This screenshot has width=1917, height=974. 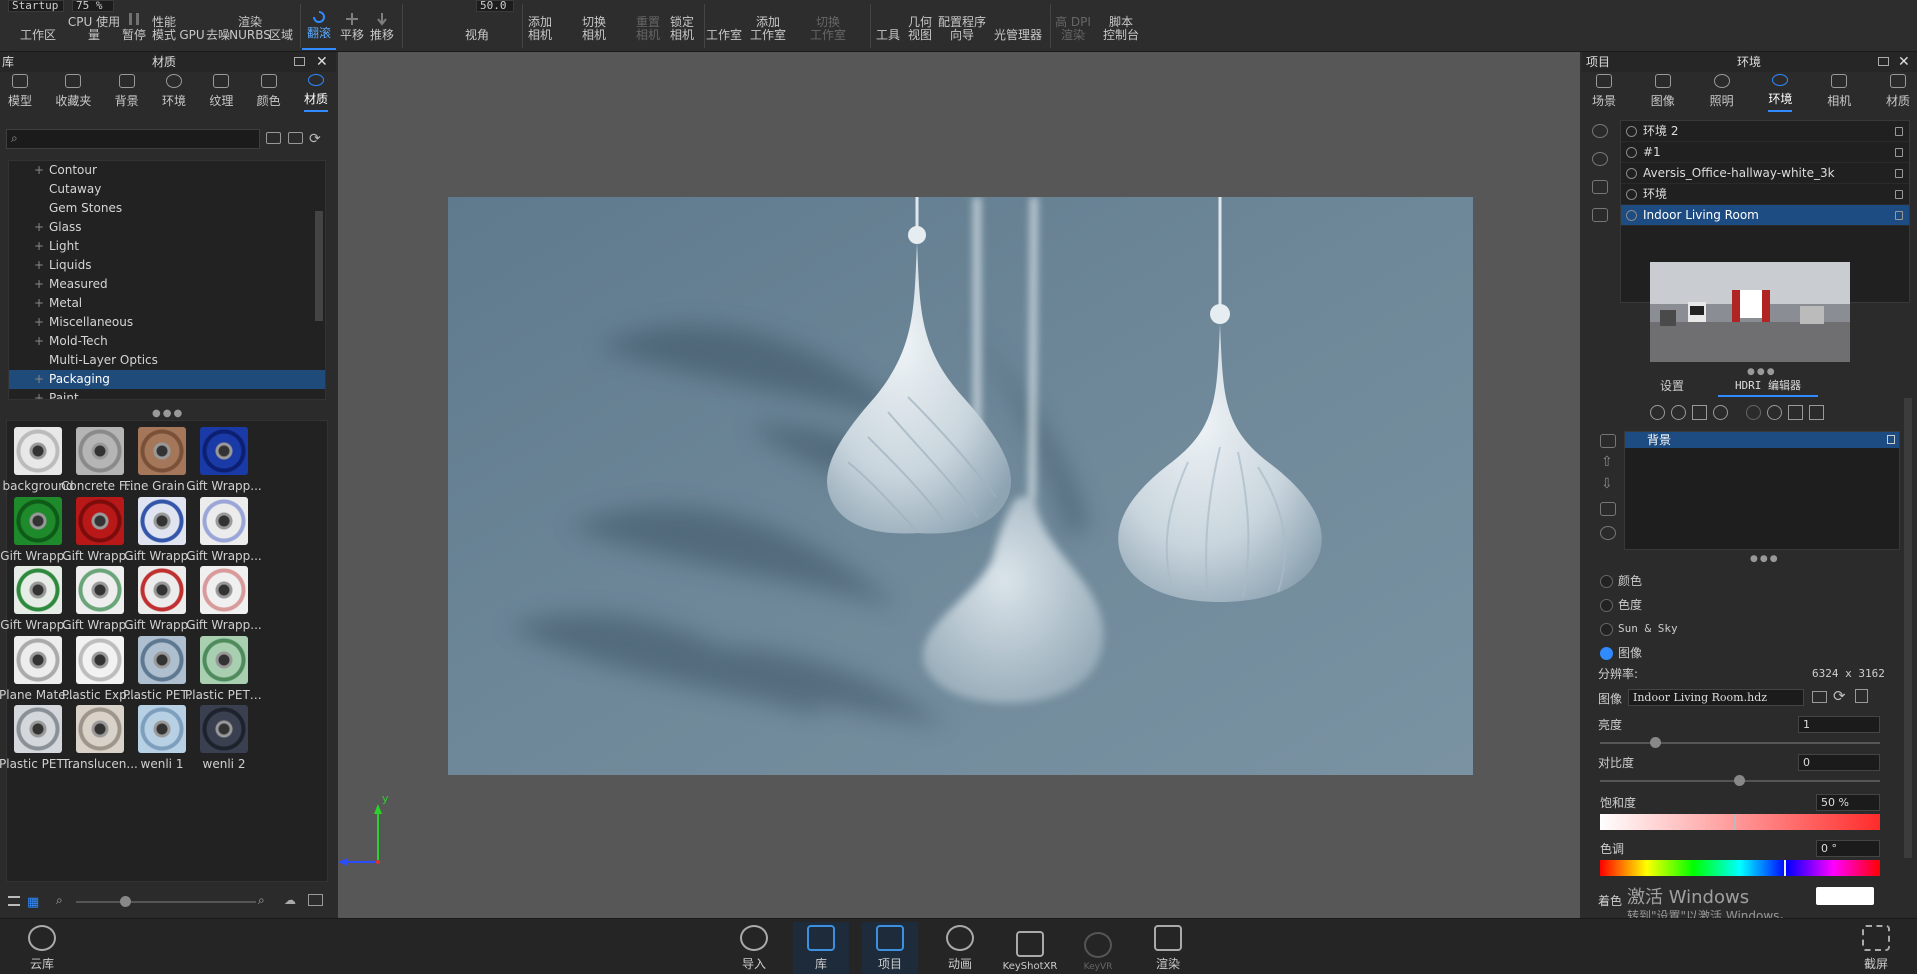 What do you see at coordinates (261, 900) in the screenshot?
I see `zoom-in-icon: ⌕` at bounding box center [261, 900].